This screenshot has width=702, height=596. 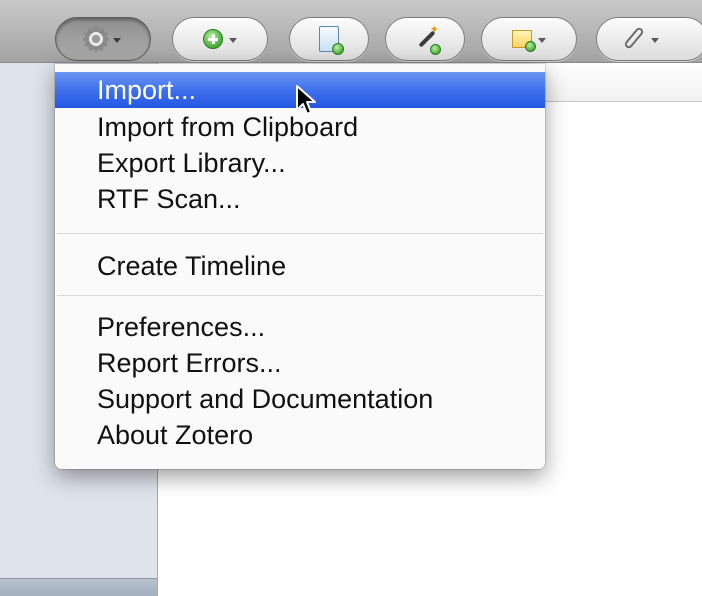 I want to click on note-plus-icon, so click(x=524, y=41).